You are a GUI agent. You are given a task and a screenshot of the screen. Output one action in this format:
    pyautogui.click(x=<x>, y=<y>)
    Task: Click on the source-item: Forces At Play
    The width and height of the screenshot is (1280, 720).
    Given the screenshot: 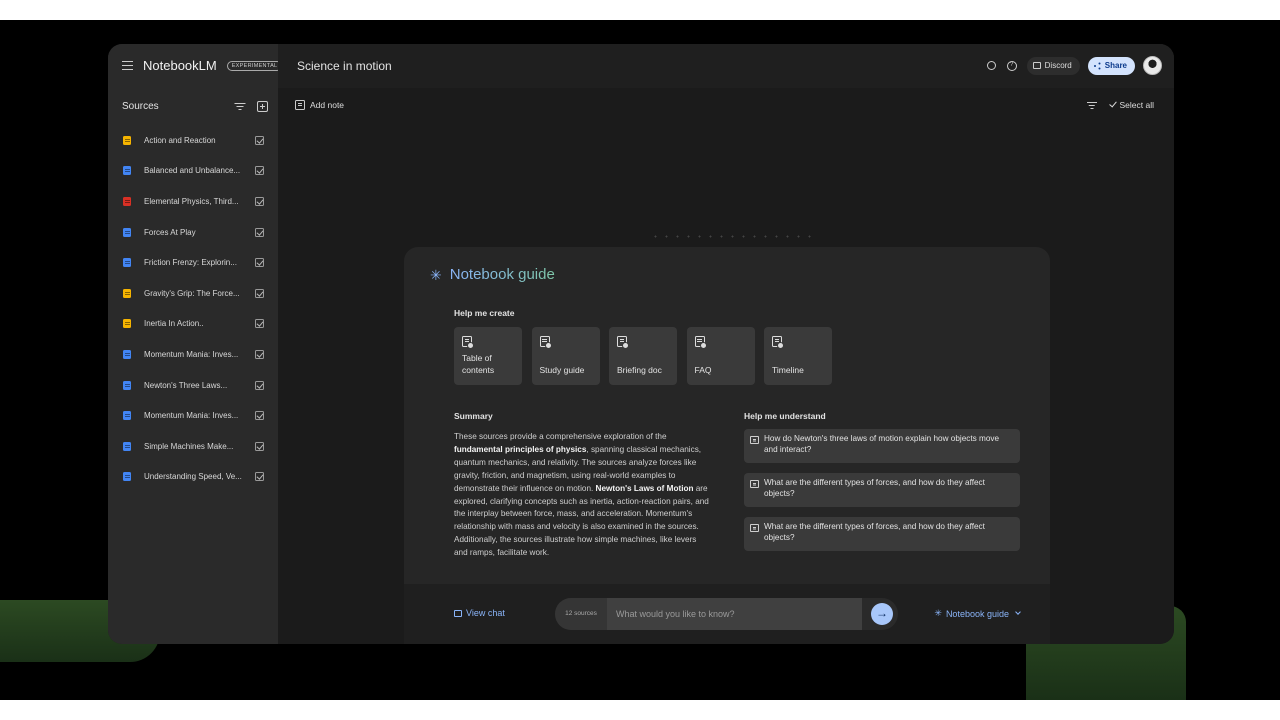 What is the action you would take?
    pyautogui.click(x=193, y=232)
    